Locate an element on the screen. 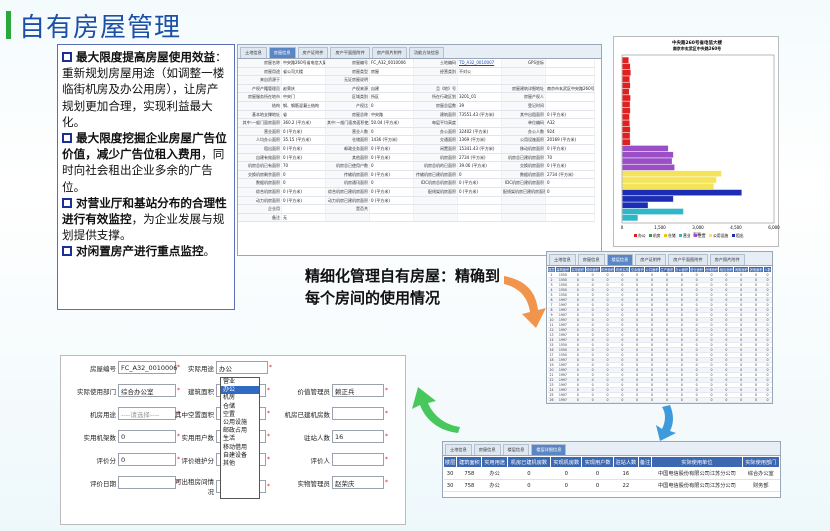  table-cell: 办公 is located at coordinates (494, 485).